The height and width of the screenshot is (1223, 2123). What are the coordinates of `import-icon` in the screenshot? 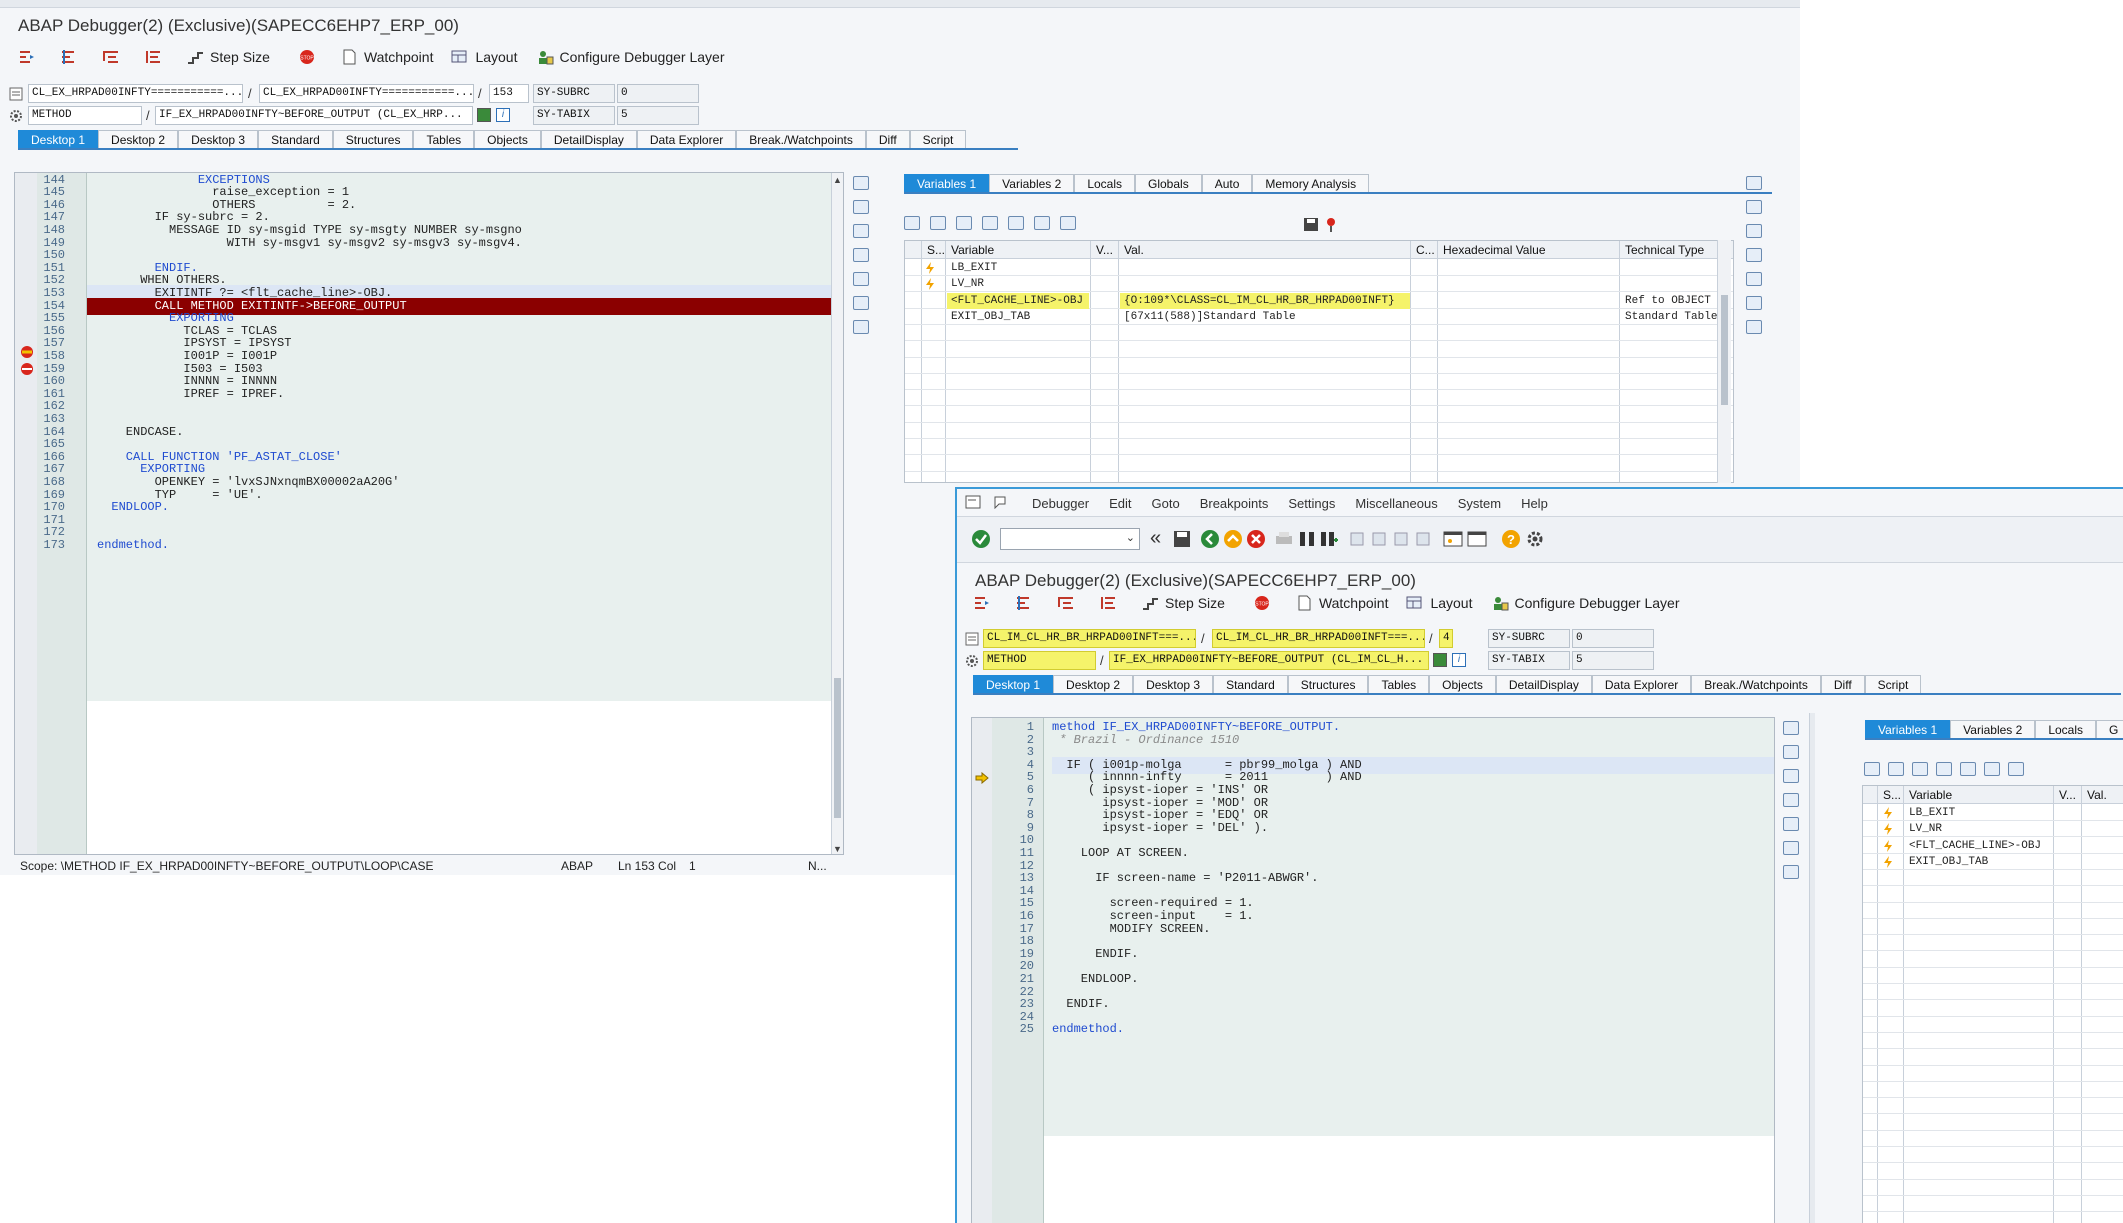 It's located at (1896, 769).